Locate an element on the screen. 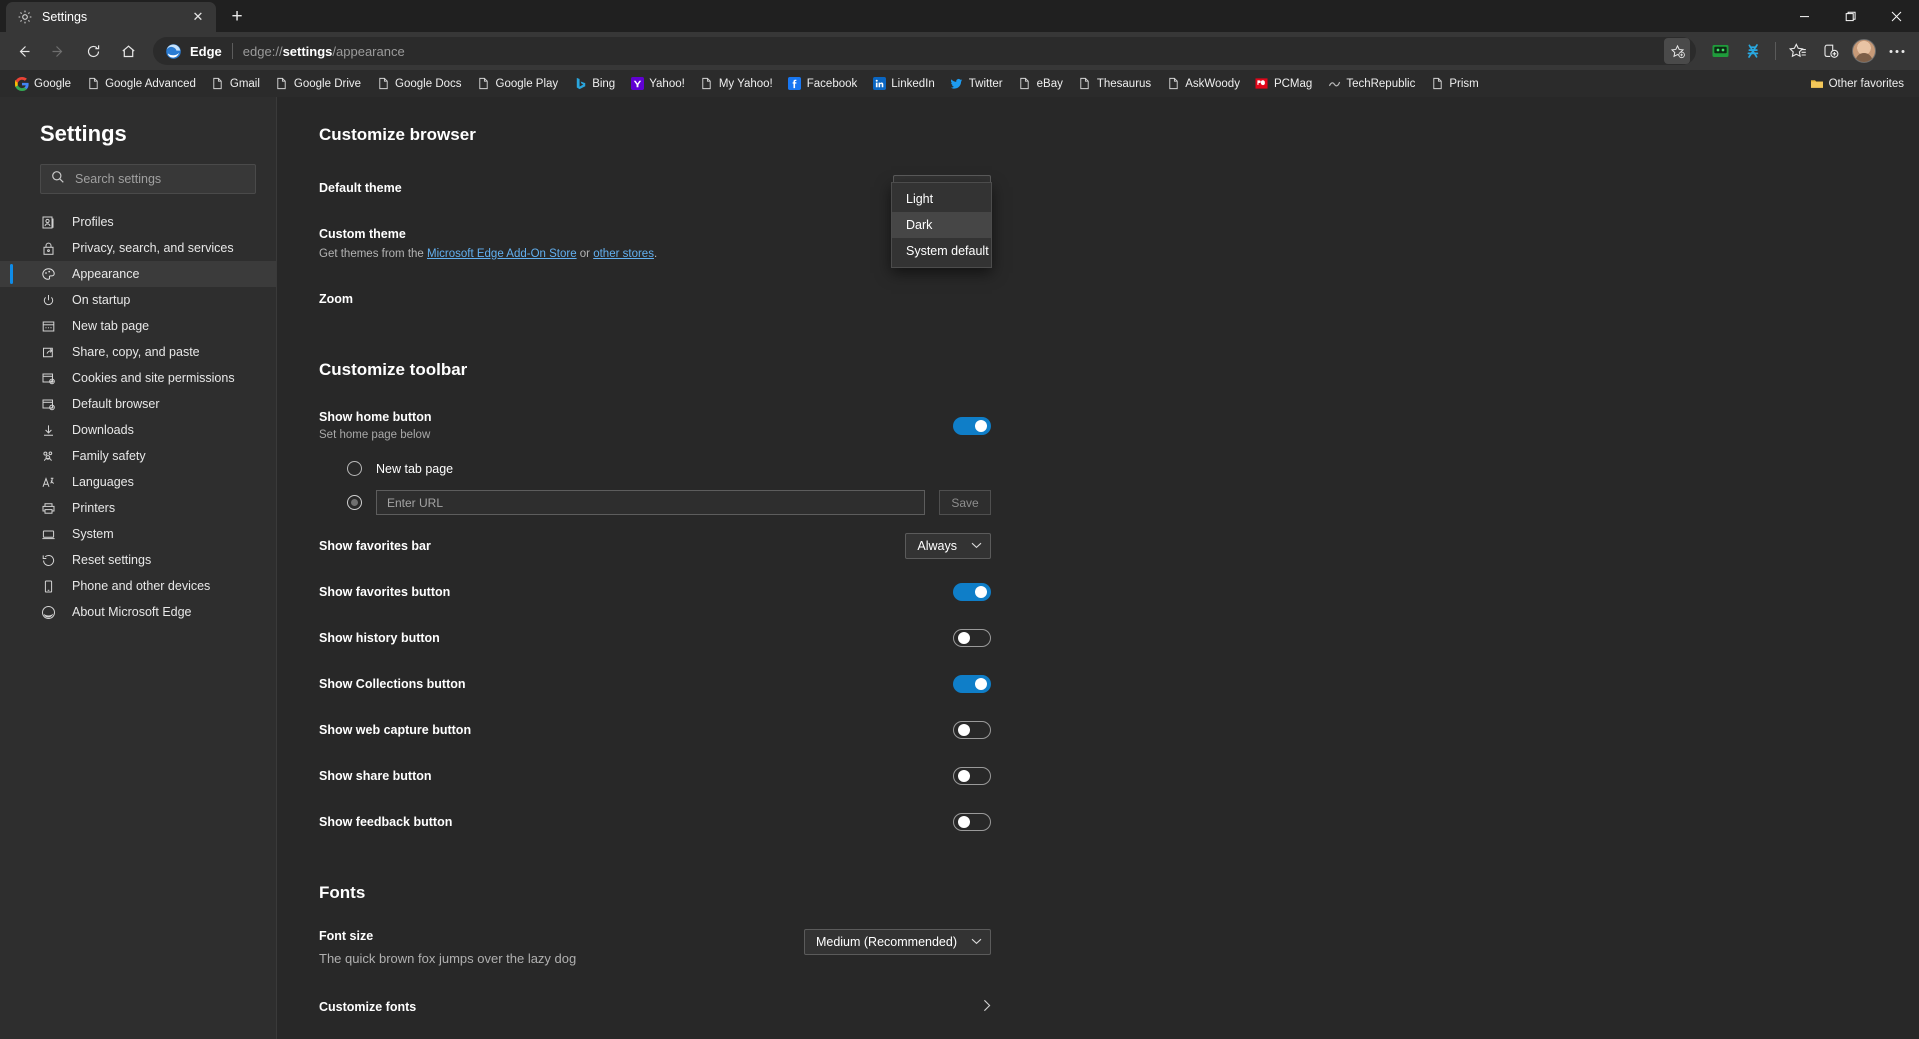 This screenshot has height=1039, width=1919. close-icon: ✕ is located at coordinates (198, 17).